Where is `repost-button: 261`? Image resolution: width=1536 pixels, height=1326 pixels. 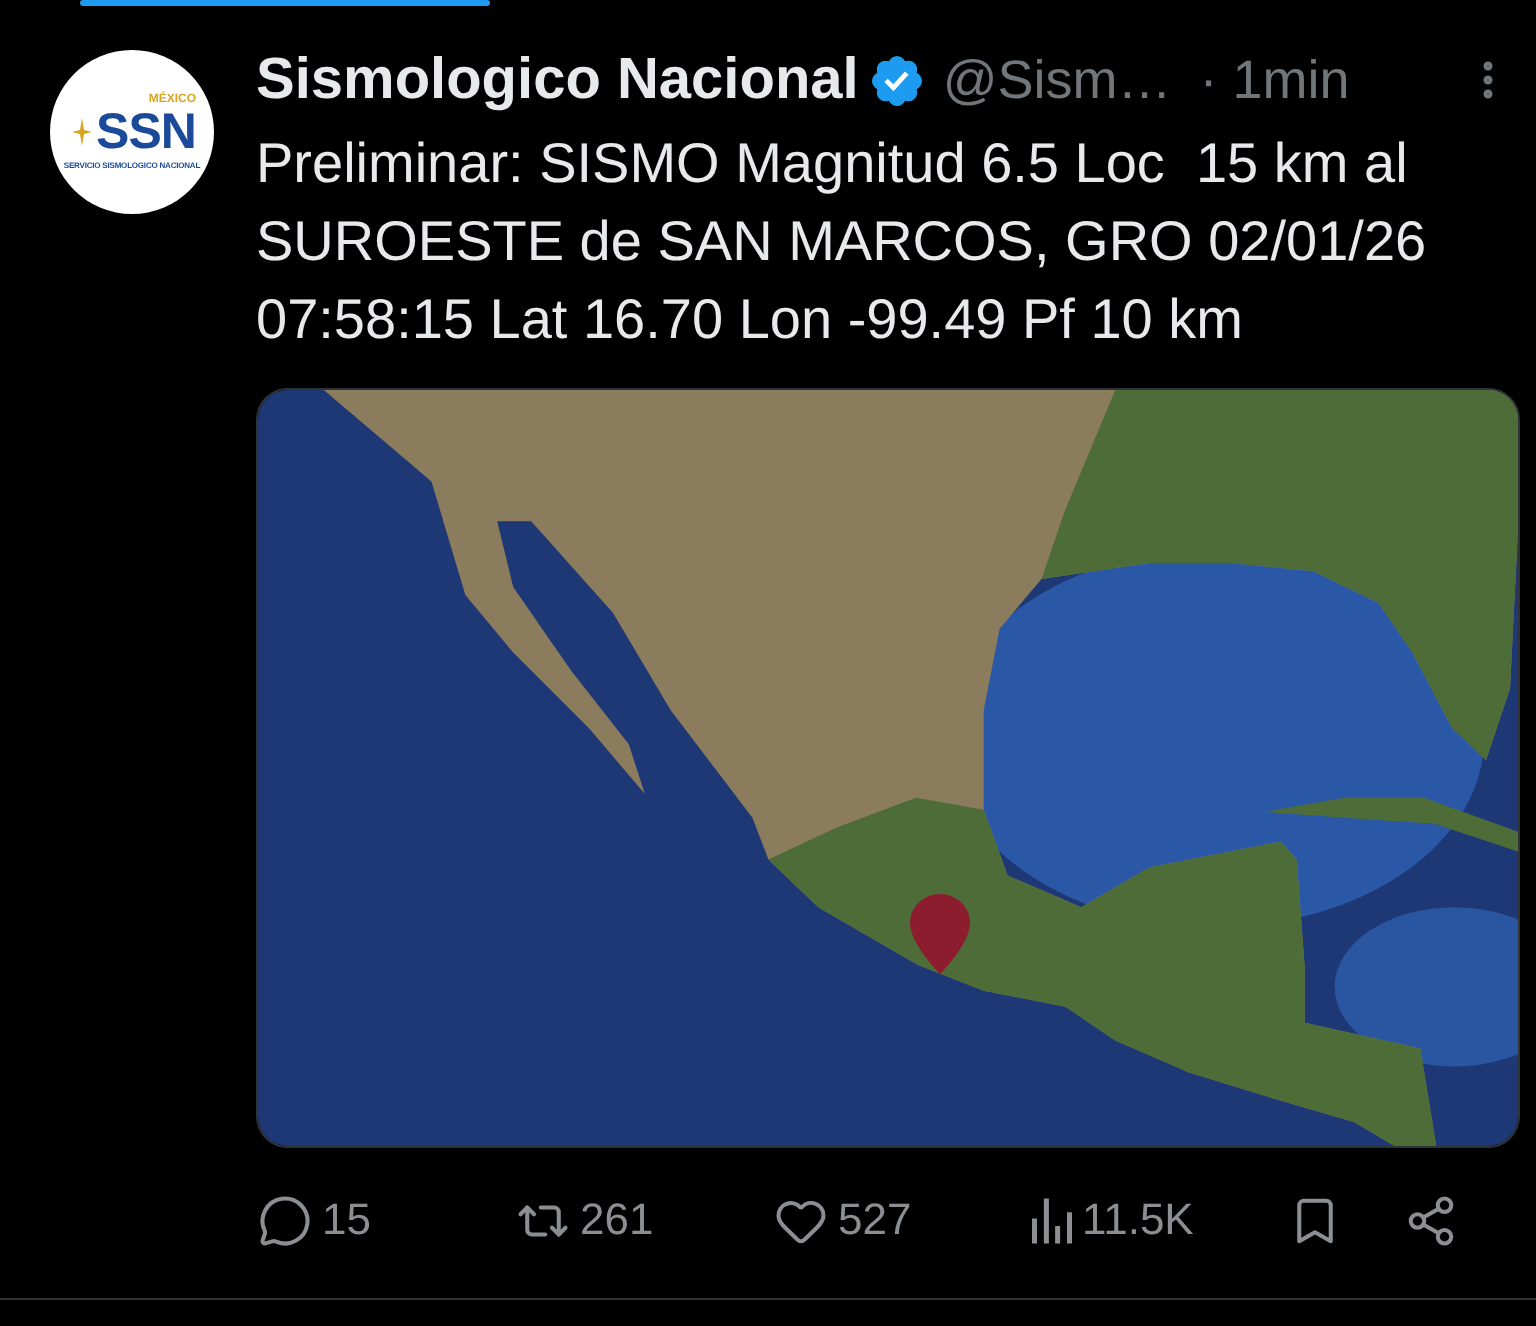 repost-button: 261 is located at coordinates (585, 1220).